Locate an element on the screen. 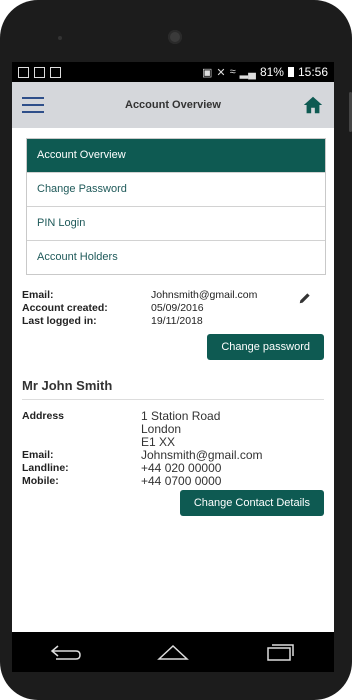 This screenshot has height=700, width=352. app-bar: Account Overview is located at coordinates (173, 105).